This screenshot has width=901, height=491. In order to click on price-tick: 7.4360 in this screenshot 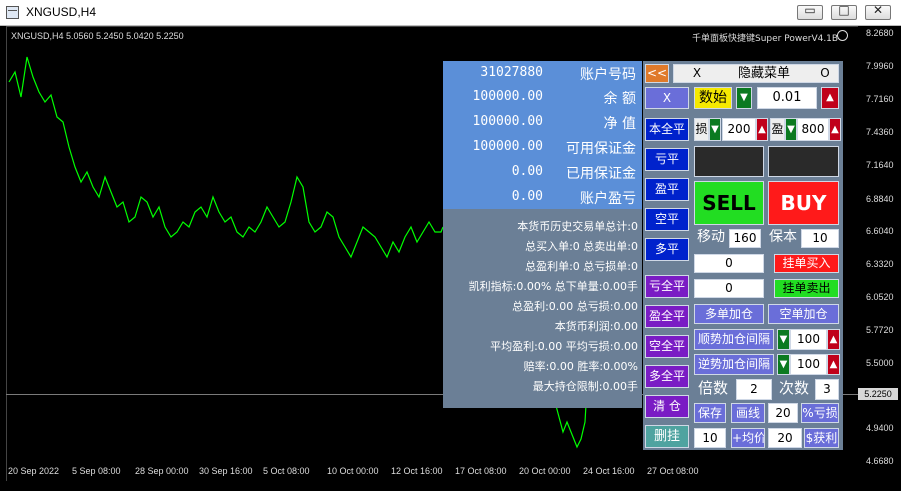, I will do `click(880, 132)`.